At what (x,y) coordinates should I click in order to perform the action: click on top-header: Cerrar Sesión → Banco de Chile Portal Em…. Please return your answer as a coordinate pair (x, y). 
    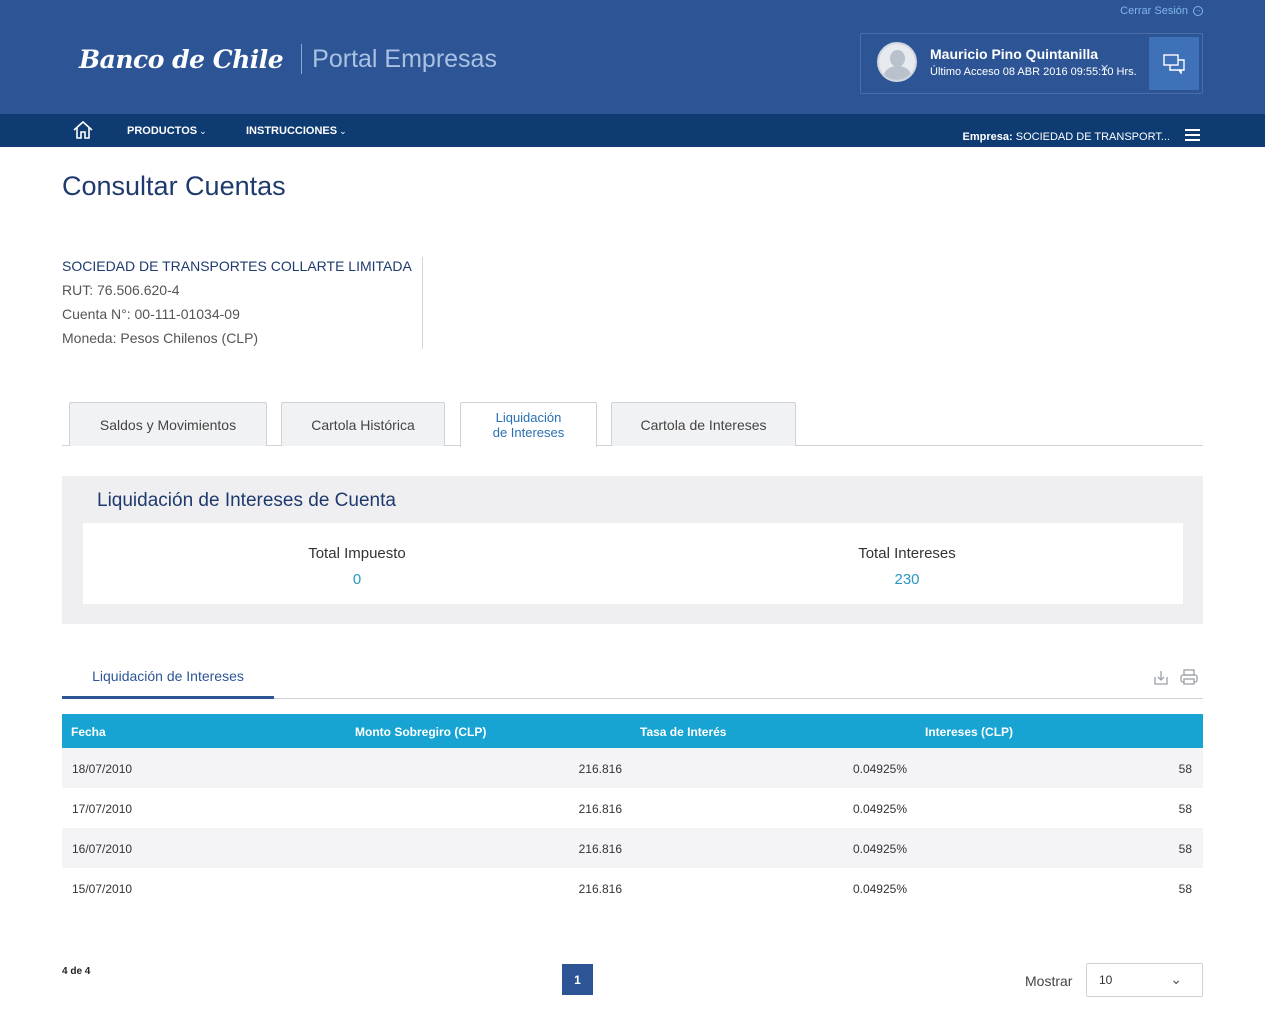
    Looking at the image, I should click on (632, 57).